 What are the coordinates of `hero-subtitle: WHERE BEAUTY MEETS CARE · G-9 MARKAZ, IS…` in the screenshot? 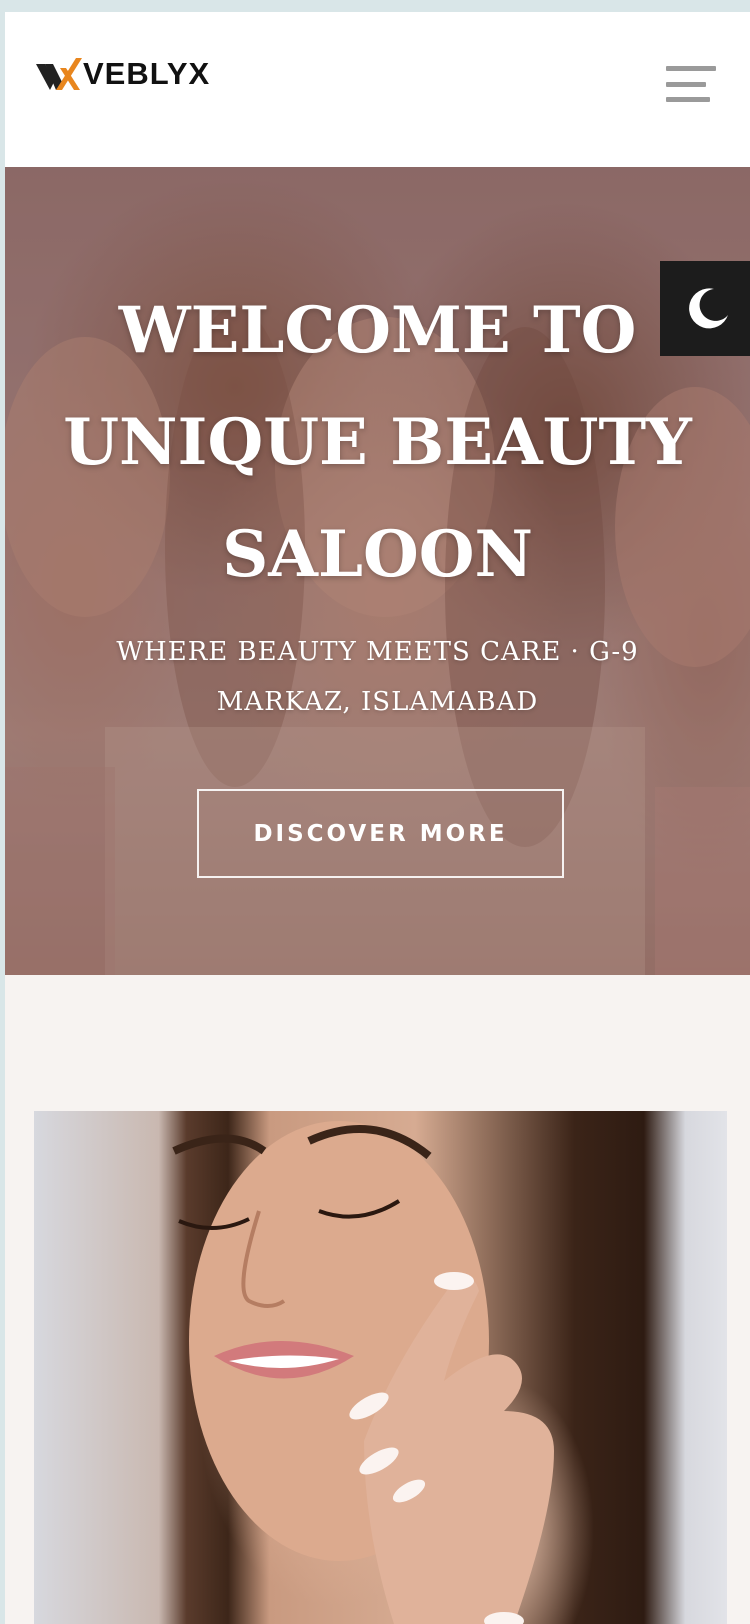 It's located at (377, 677).